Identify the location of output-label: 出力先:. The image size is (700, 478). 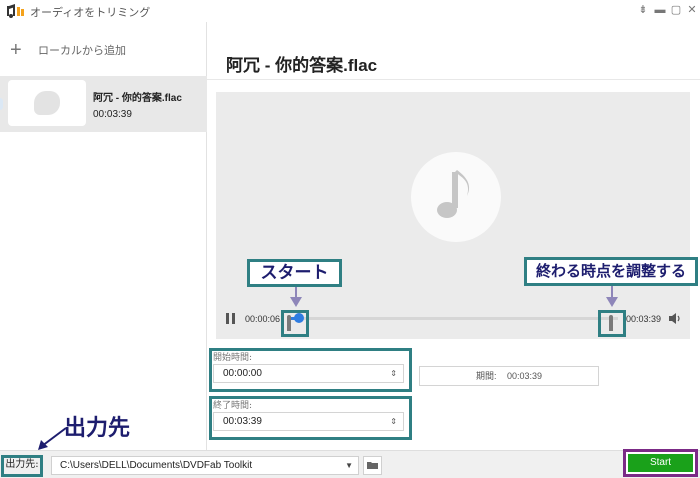
(22, 464).